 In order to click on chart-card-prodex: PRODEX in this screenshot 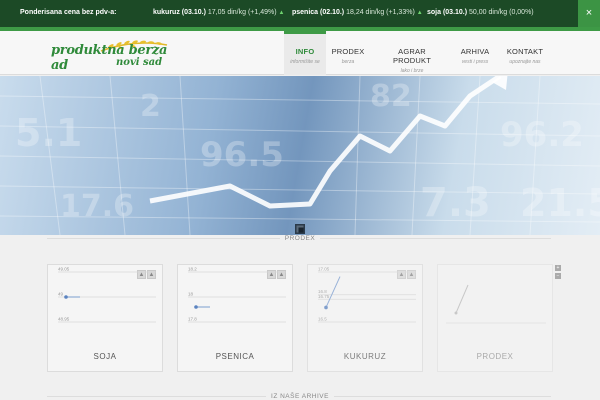, I will do `click(495, 318)`.